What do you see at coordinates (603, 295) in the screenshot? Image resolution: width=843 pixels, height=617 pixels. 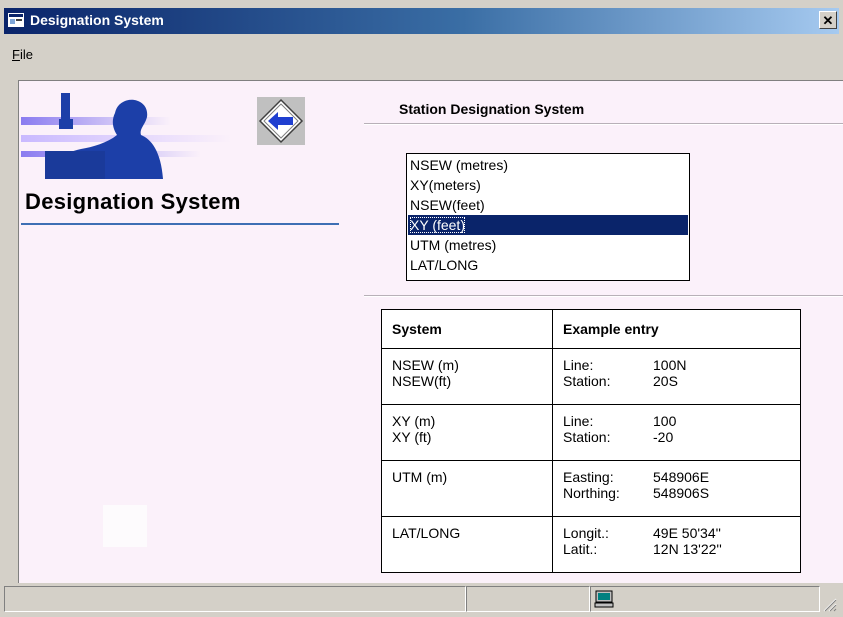 I see `table-divider` at bounding box center [603, 295].